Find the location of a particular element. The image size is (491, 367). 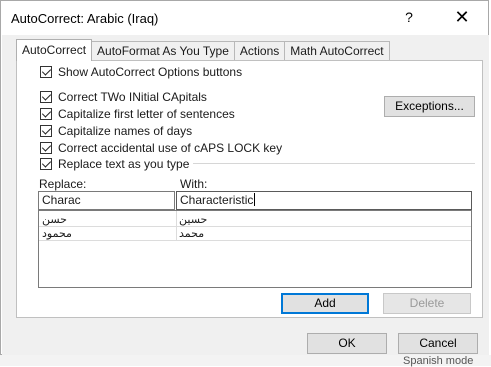

help-button: ? is located at coordinates (409, 17).